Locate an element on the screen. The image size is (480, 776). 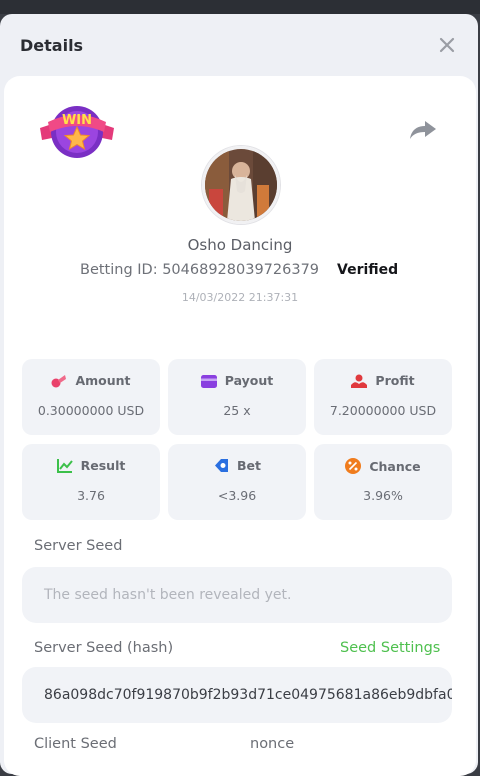
payout-card-icon is located at coordinates (208, 381).